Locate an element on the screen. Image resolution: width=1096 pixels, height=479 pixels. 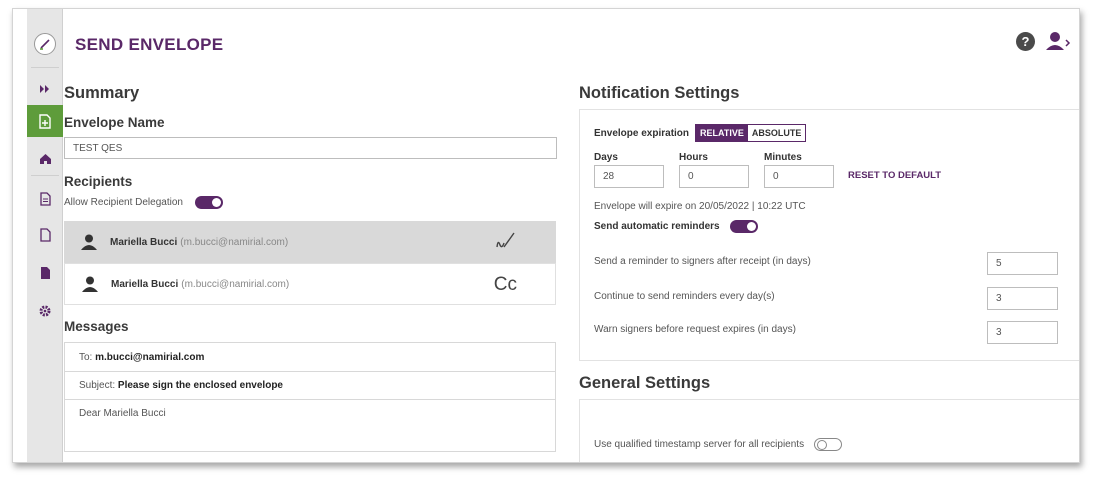
to-value: m.bucci@namirial.com is located at coordinates (150, 357).